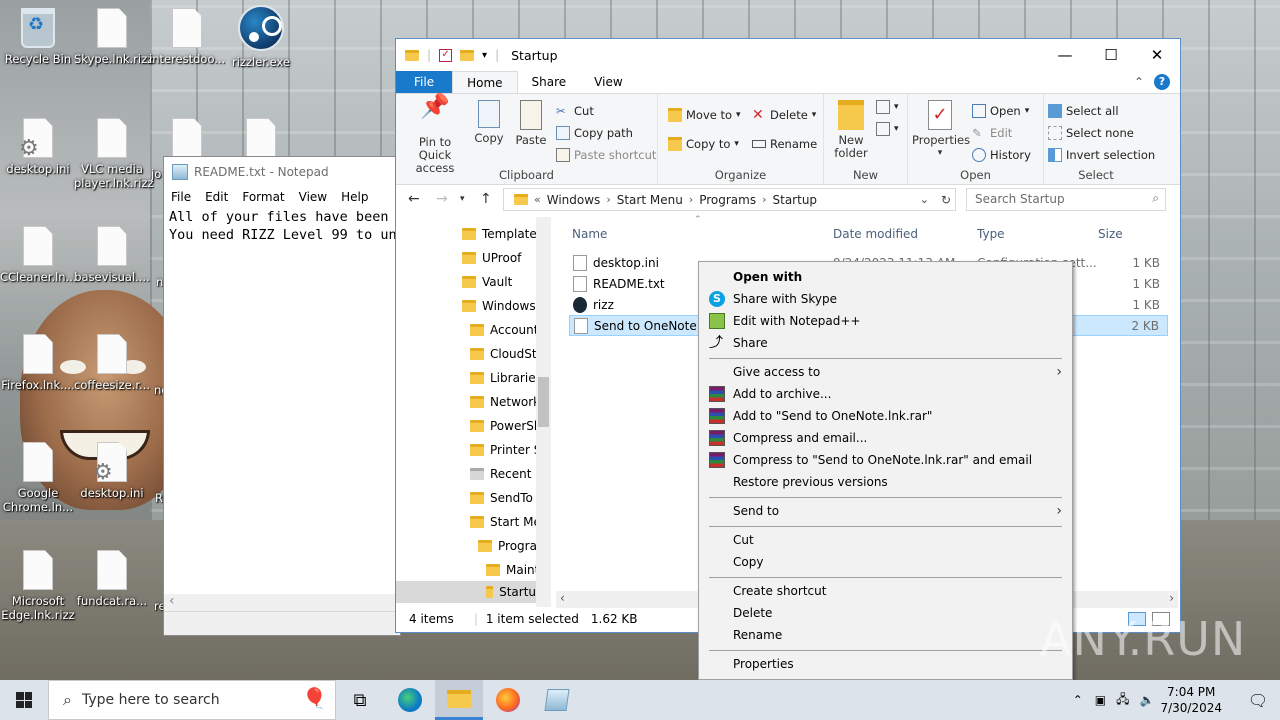  Describe the element at coordinates (484, 55) in the screenshot. I see `customize-quick-access-icon: ▾` at that location.